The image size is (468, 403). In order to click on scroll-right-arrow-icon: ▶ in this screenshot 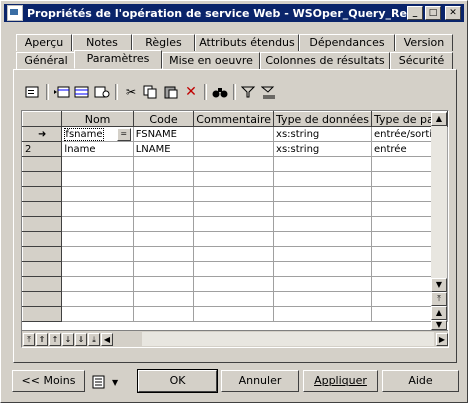, I will do `click(442, 339)`.